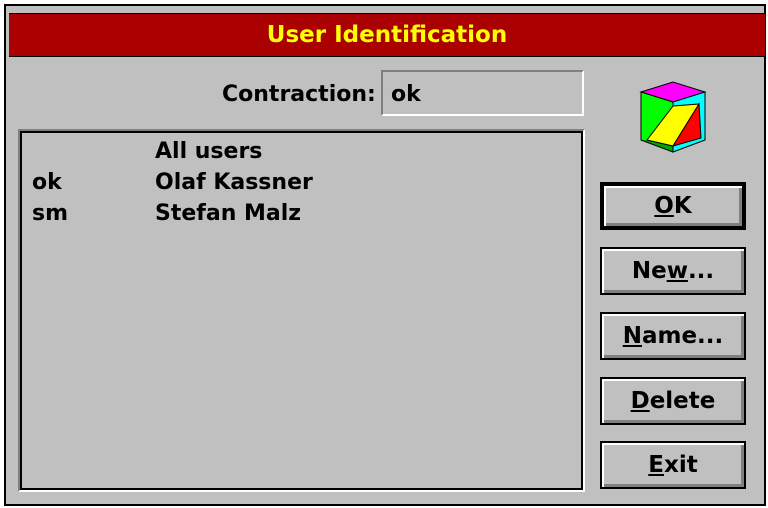 The width and height of the screenshot is (768, 508). I want to click on user-code: ok, so click(47, 182).